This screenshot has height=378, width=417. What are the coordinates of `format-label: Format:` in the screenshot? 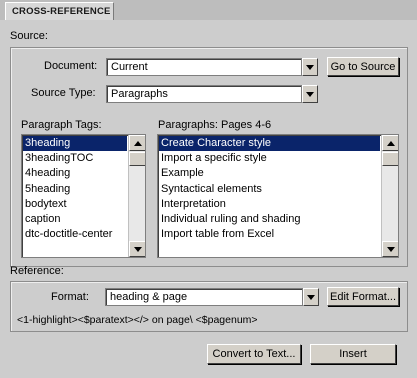 It's located at (70, 297).